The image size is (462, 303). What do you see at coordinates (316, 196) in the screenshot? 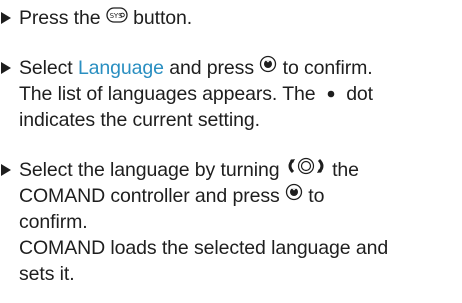
I see `step-3-line2-after: to` at bounding box center [316, 196].